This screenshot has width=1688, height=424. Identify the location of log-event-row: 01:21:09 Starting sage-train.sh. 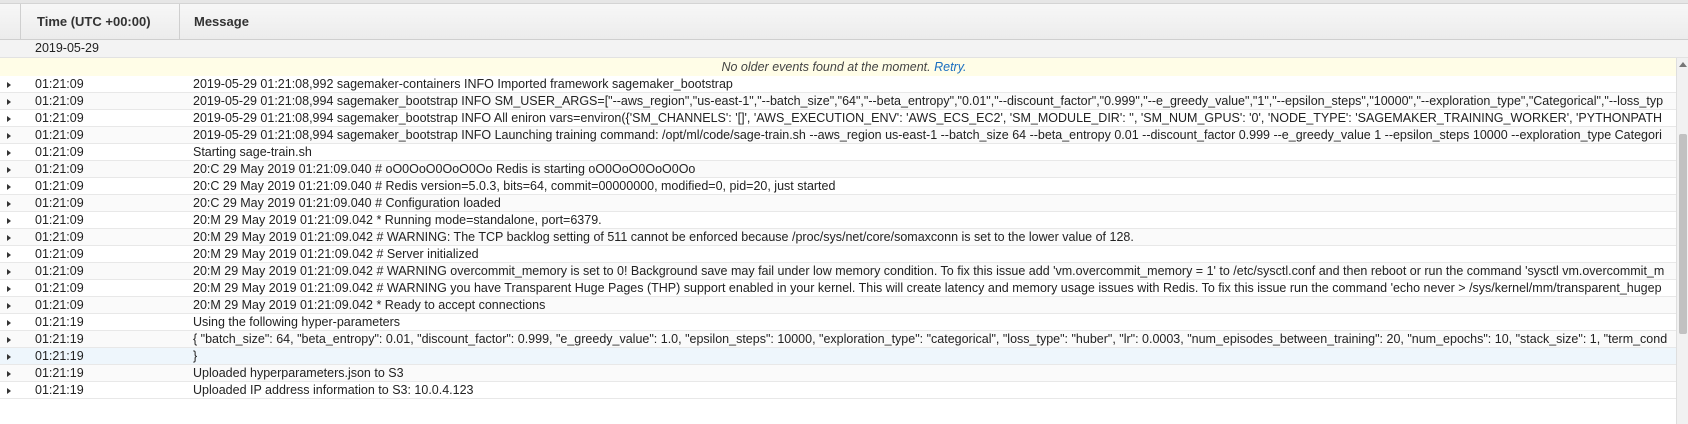
(838, 152).